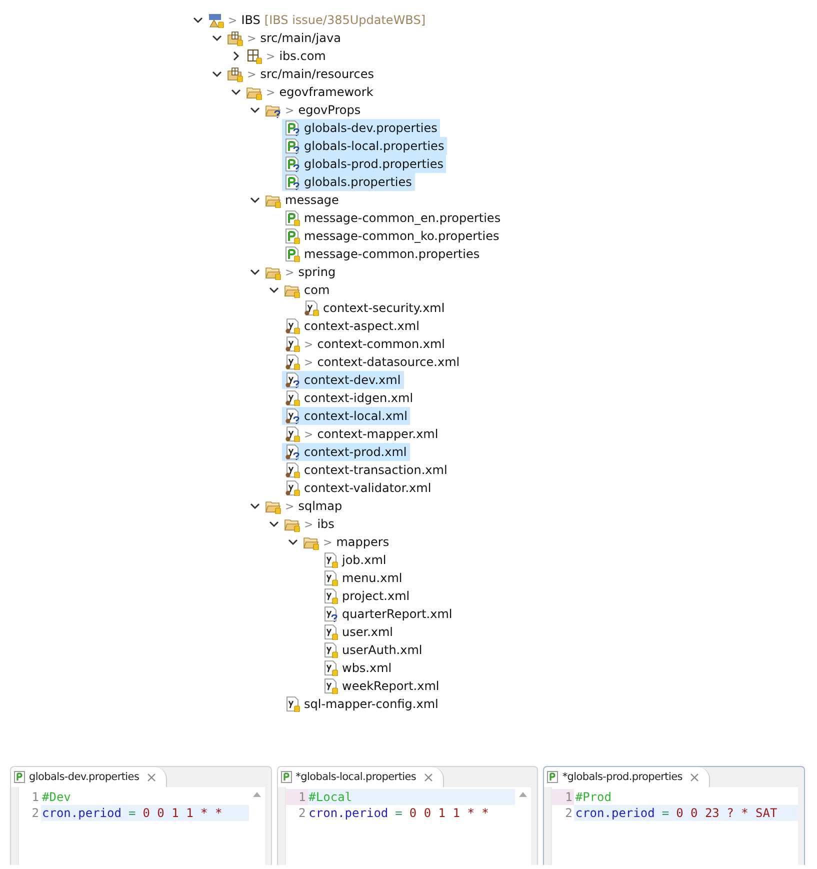 This screenshot has width=817, height=869. I want to click on tree-item: > ibs.com, so click(286, 56).